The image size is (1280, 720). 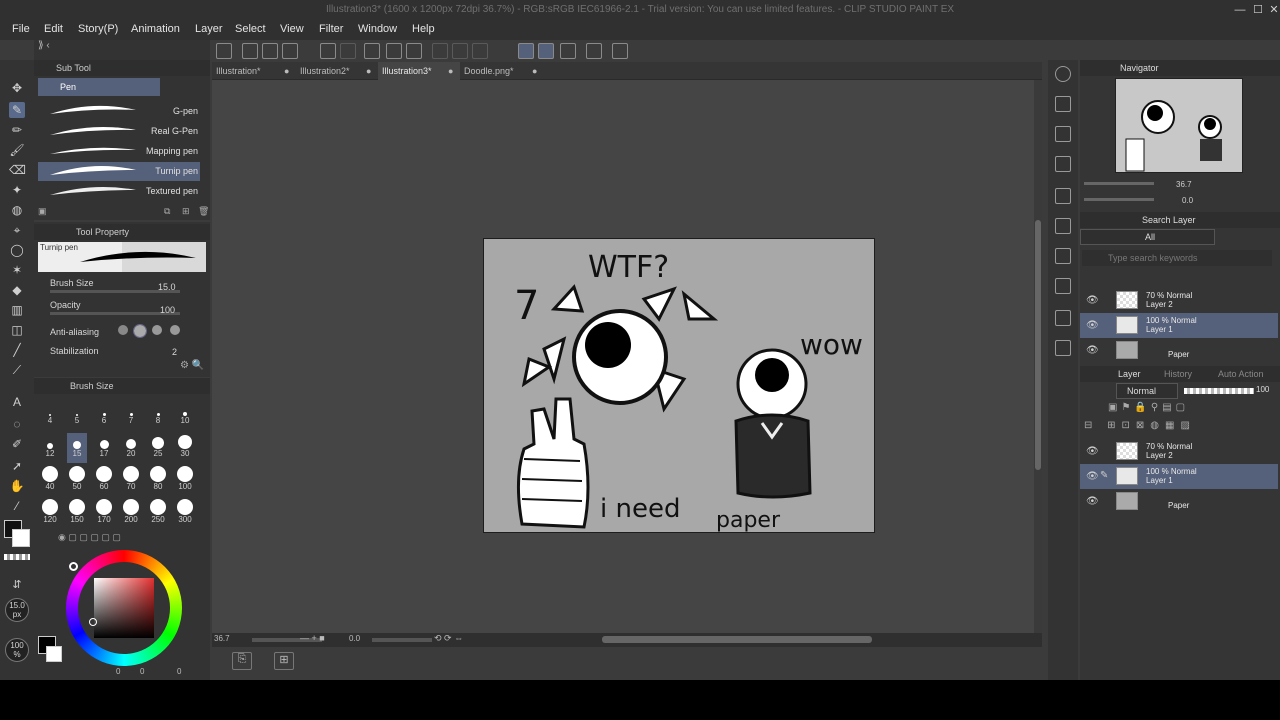 What do you see at coordinates (77, 448) in the screenshot?
I see `brush-size-preset: 15` at bounding box center [77, 448].